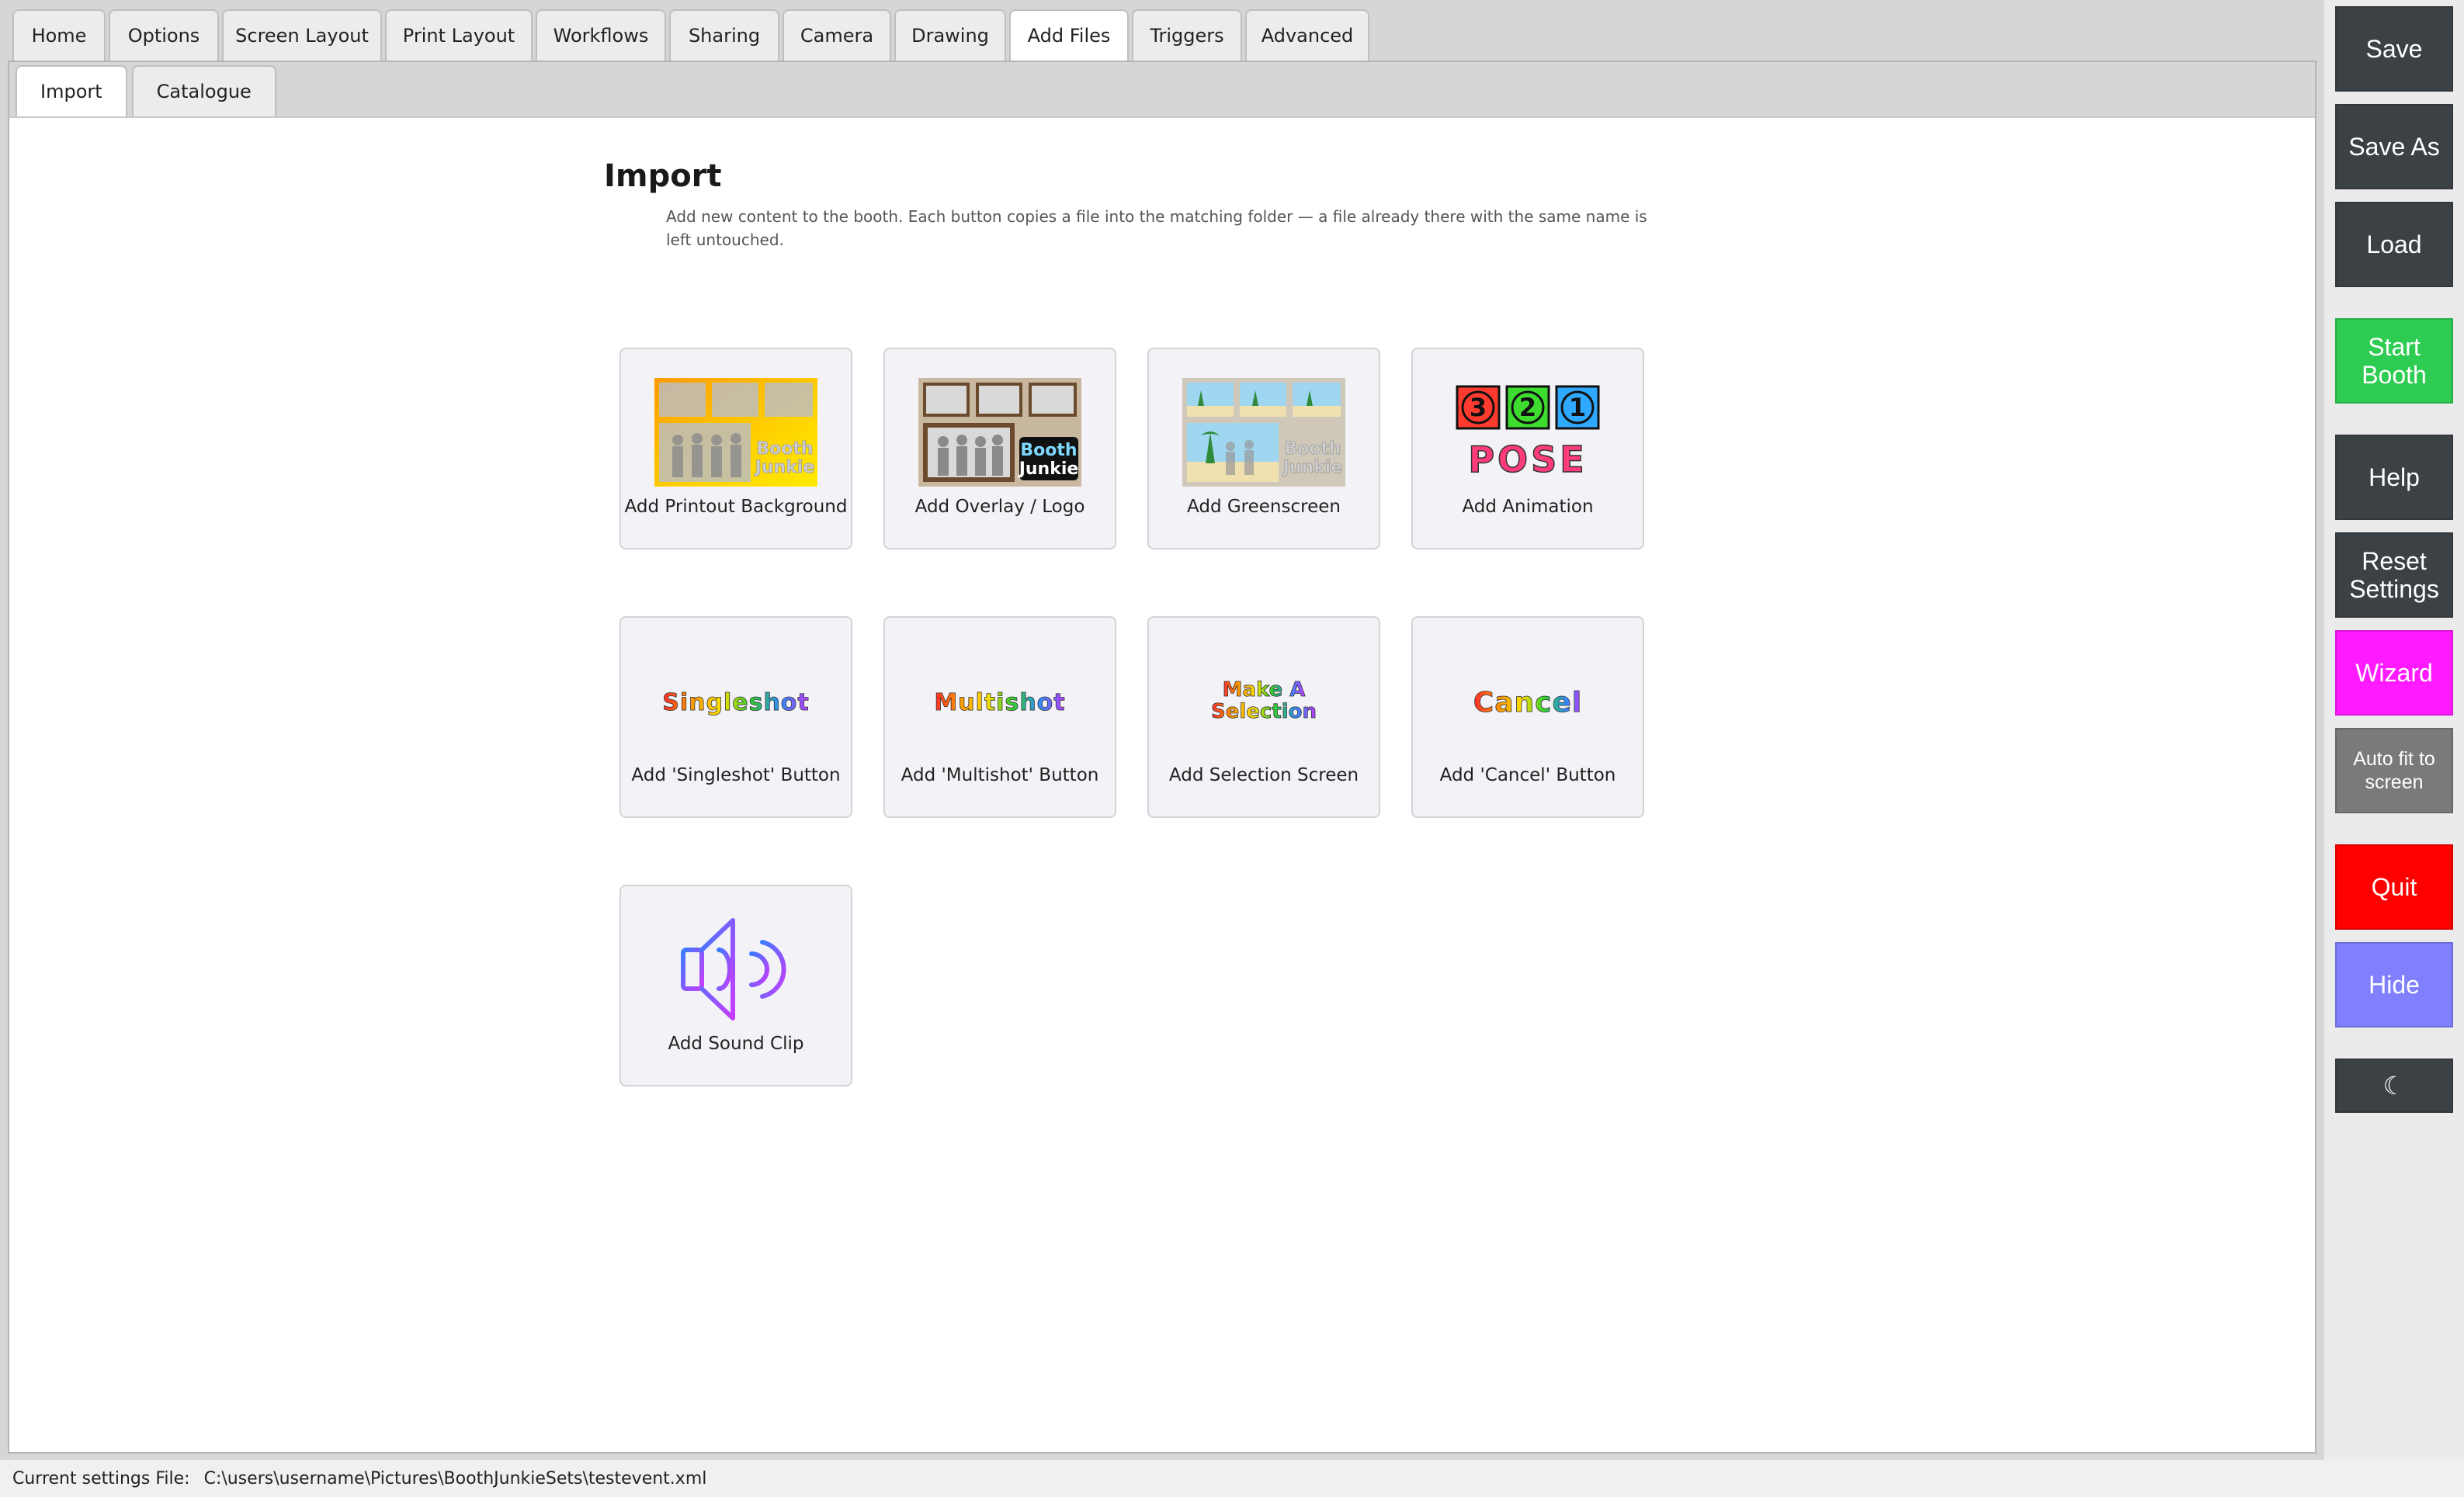 The height and width of the screenshot is (1497, 2464). I want to click on svg-text: Singleshot, so click(736, 703).